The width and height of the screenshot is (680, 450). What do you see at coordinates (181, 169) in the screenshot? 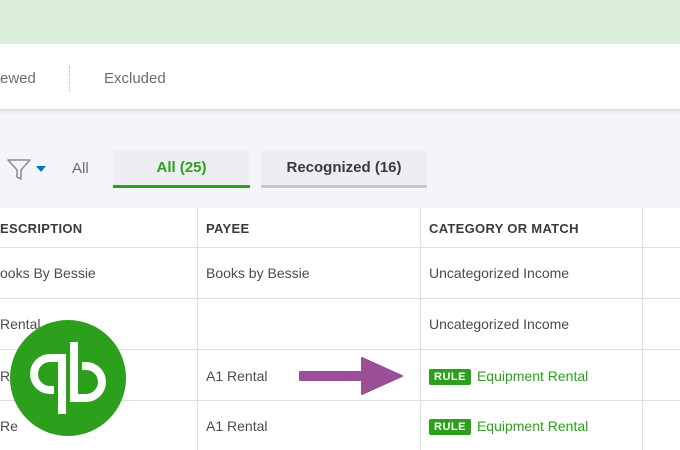
I see `pill-all-transactions: All (25)` at bounding box center [181, 169].